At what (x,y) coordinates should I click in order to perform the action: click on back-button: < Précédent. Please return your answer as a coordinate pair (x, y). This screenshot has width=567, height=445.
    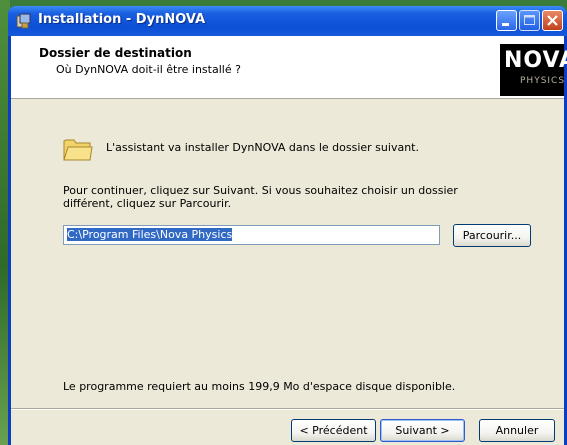
    Looking at the image, I should click on (333, 430).